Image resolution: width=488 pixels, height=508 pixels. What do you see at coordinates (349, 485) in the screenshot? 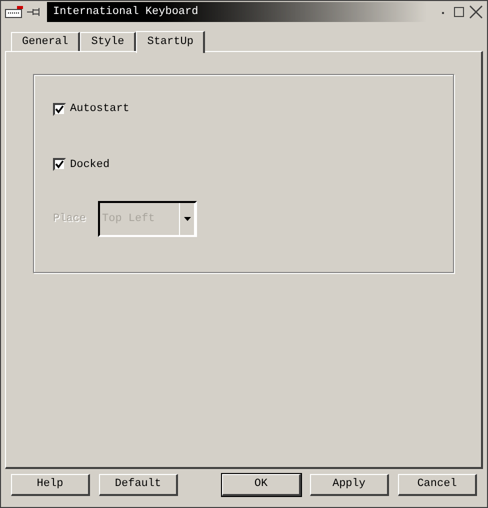
I see `dialog-button: Apply` at bounding box center [349, 485].